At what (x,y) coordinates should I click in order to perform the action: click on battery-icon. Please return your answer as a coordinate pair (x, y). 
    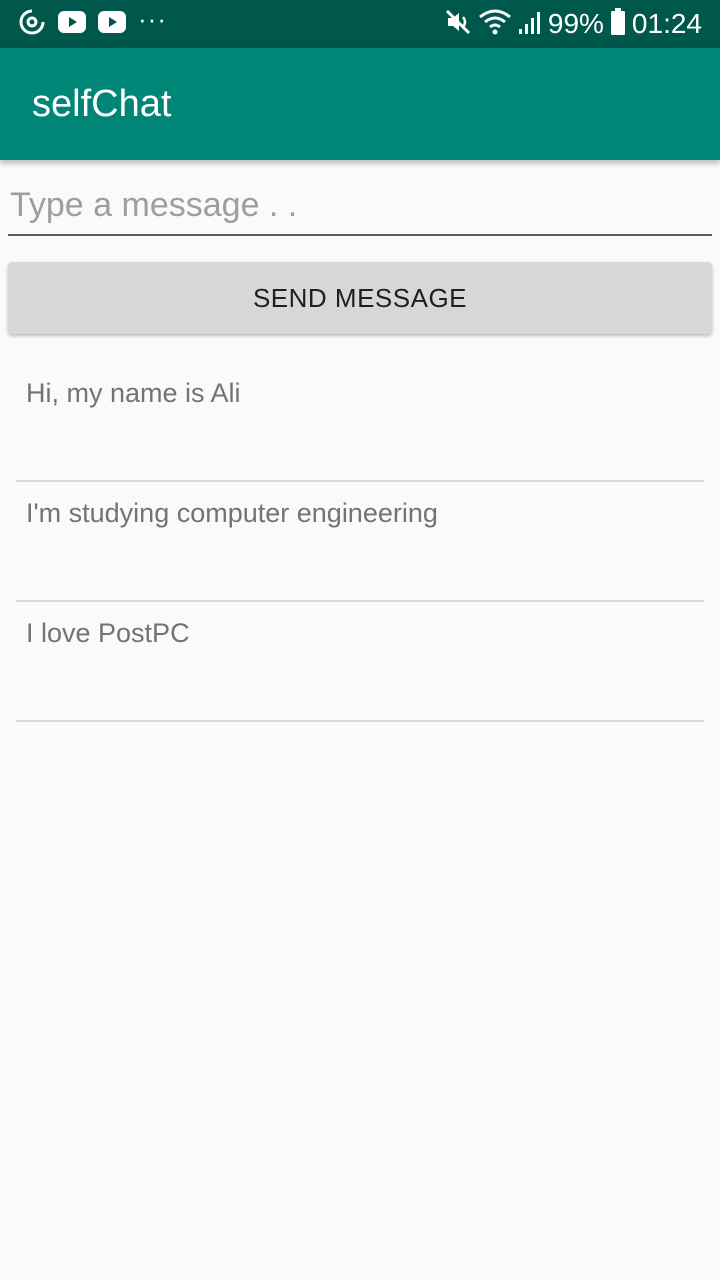
    Looking at the image, I should click on (618, 24).